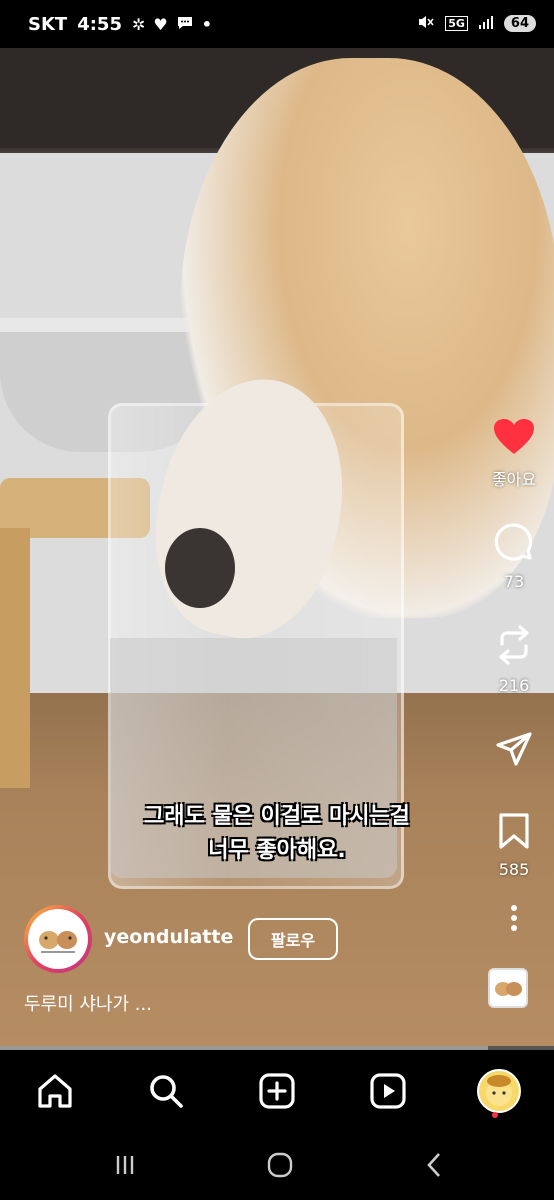 The height and width of the screenshot is (1200, 554). What do you see at coordinates (514, 685) in the screenshot?
I see `repost-count: 216` at bounding box center [514, 685].